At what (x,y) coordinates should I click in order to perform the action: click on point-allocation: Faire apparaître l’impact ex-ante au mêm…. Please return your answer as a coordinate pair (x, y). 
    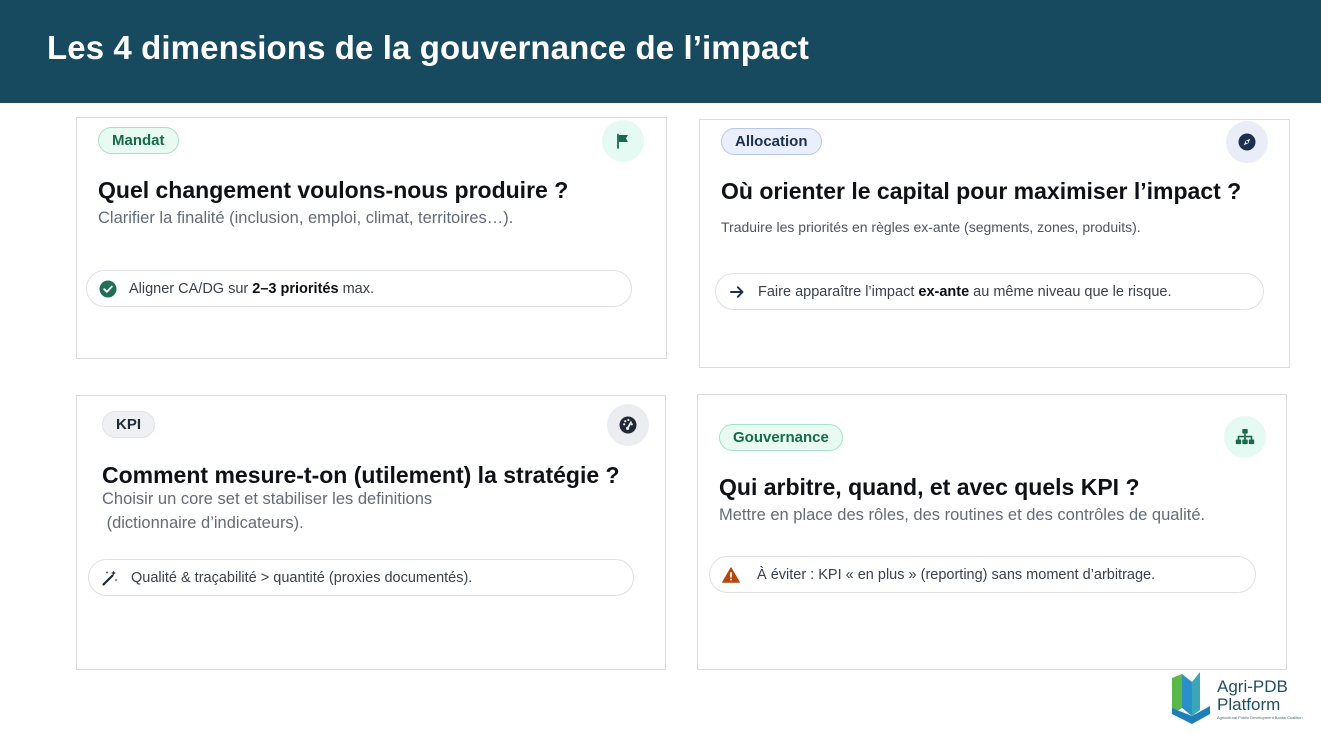
    Looking at the image, I should click on (989, 291).